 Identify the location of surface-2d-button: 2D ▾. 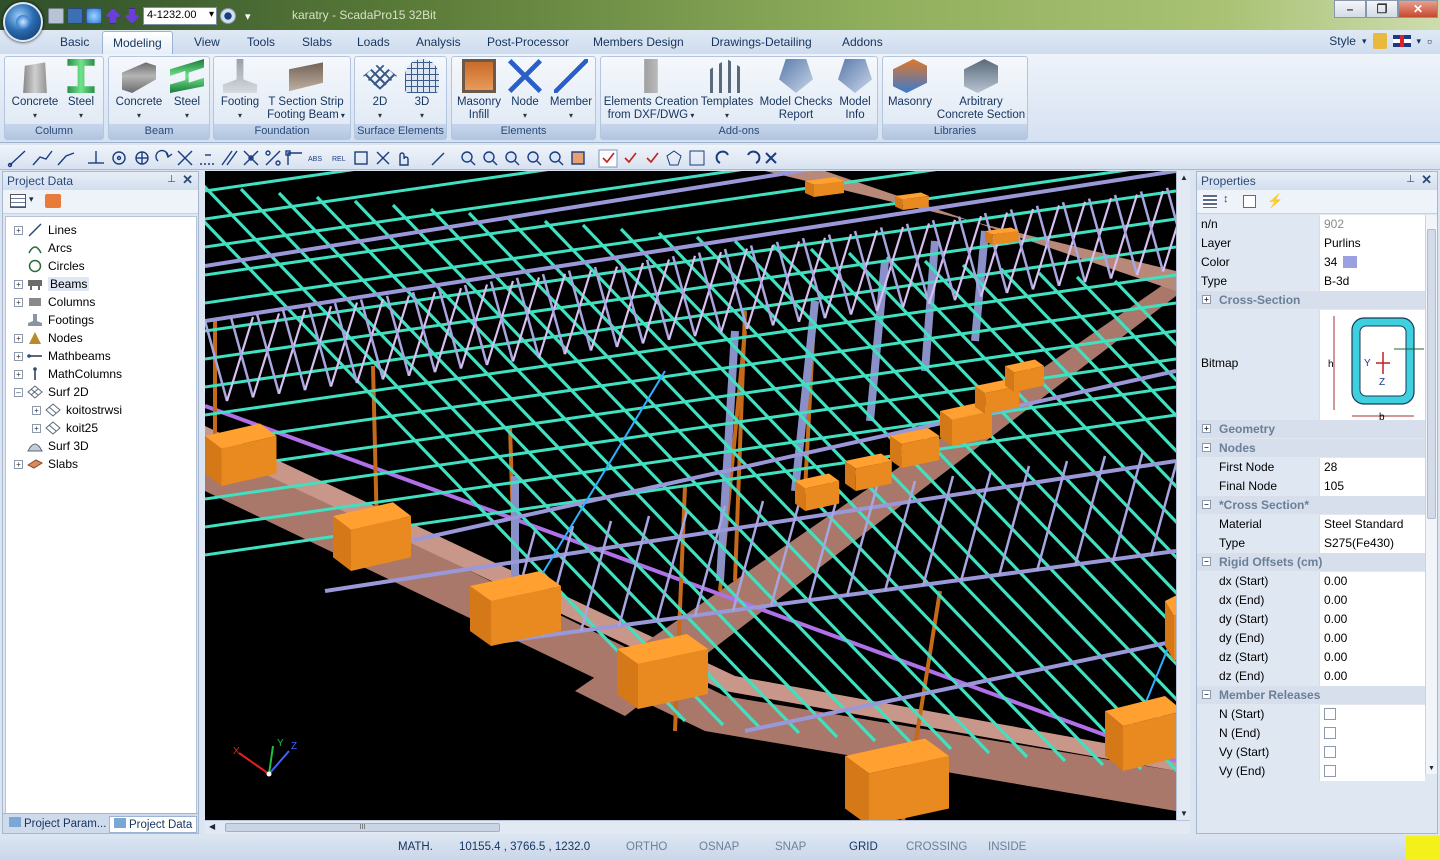
(380, 90).